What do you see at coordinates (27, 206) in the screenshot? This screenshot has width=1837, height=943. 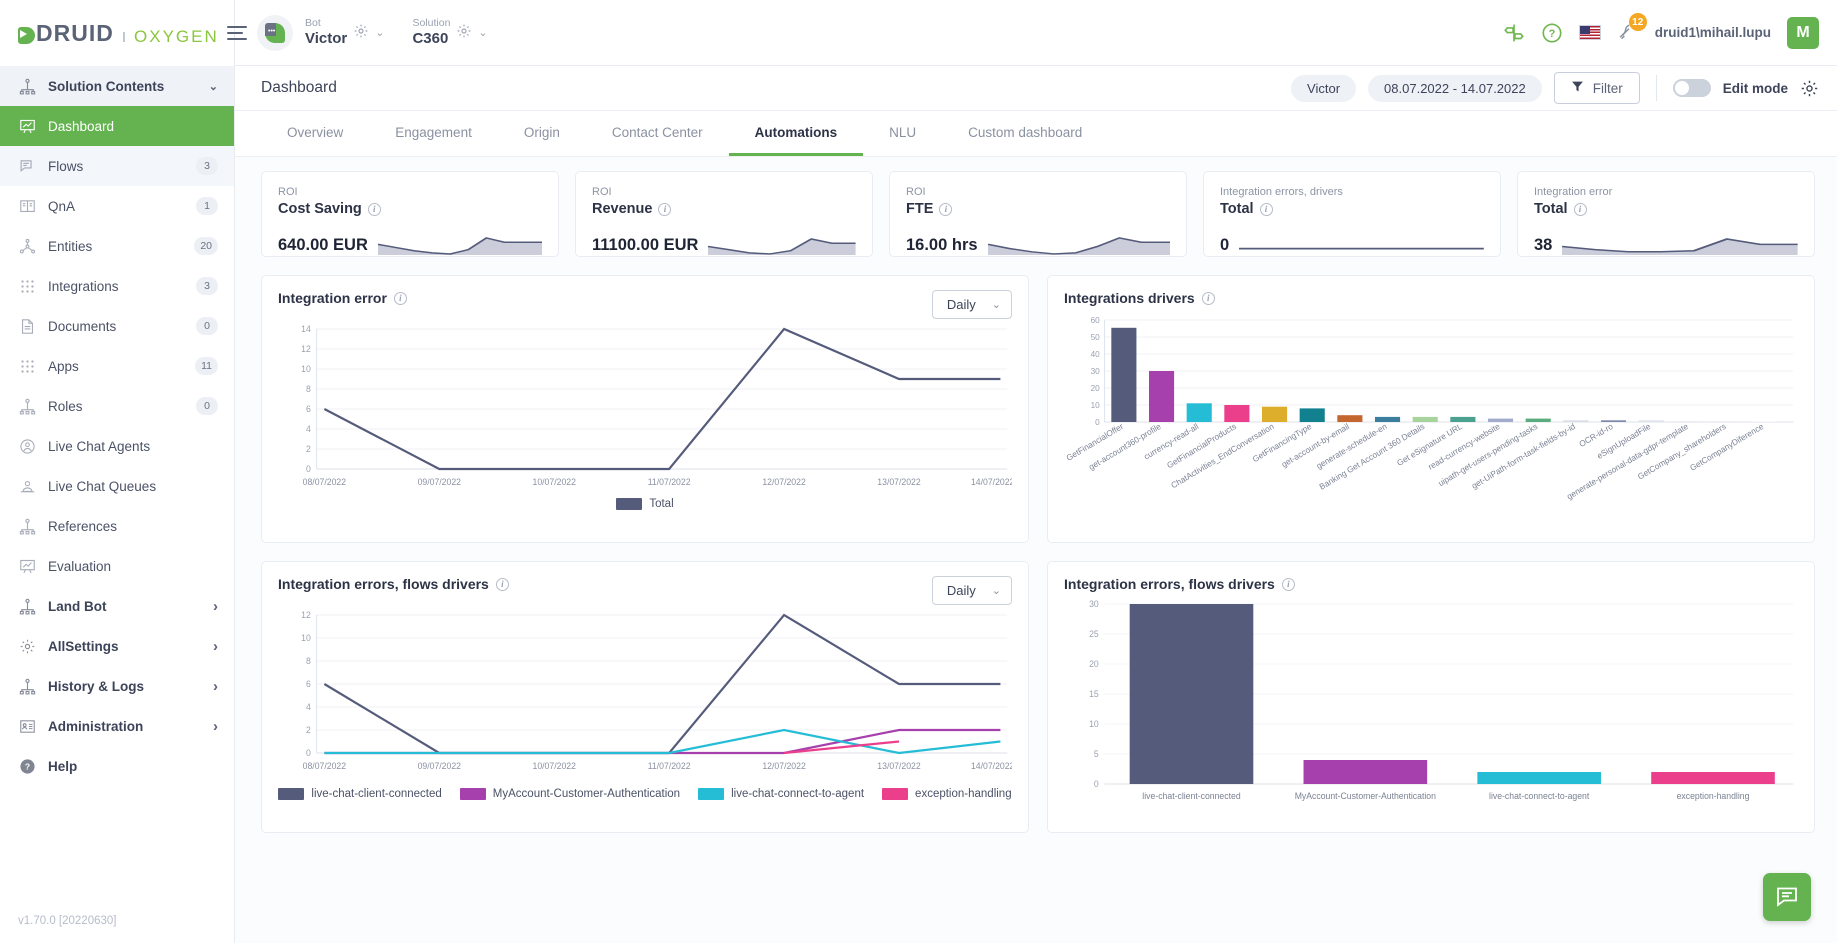 I see `book-icon` at bounding box center [27, 206].